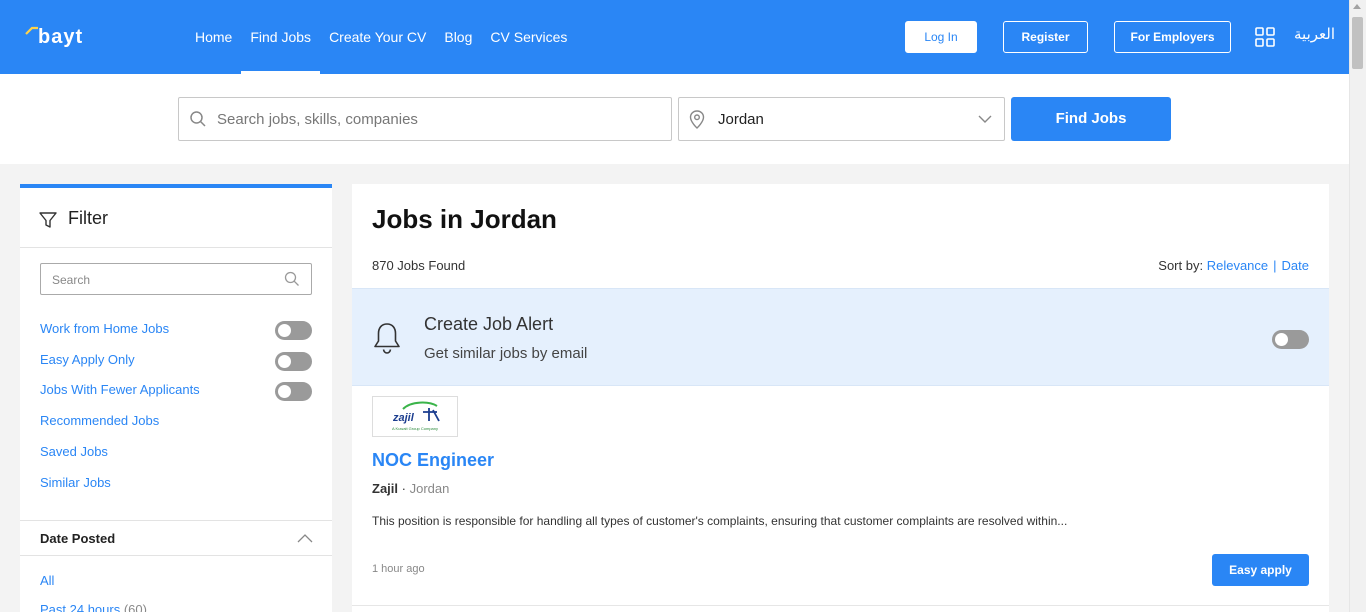 The image size is (1366, 612). I want to click on nav-create-cv: Create Your CV, so click(377, 37).